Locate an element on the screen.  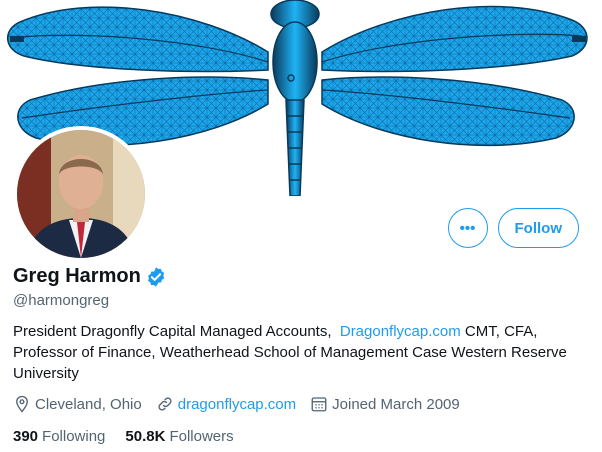
handle: @harmongreg is located at coordinates (61, 300).